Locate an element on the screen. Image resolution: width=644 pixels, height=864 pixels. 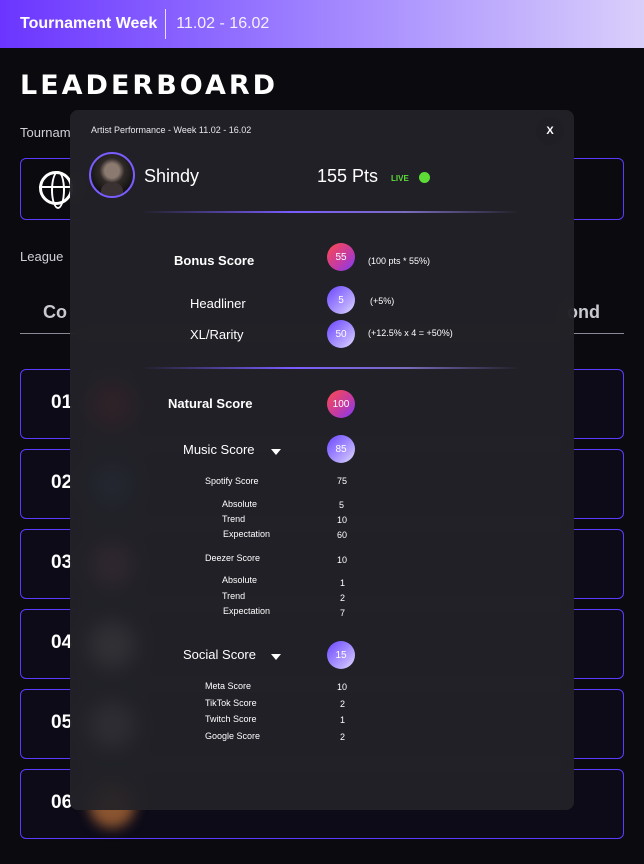
spotify-trend-value: 10 is located at coordinates (342, 520).